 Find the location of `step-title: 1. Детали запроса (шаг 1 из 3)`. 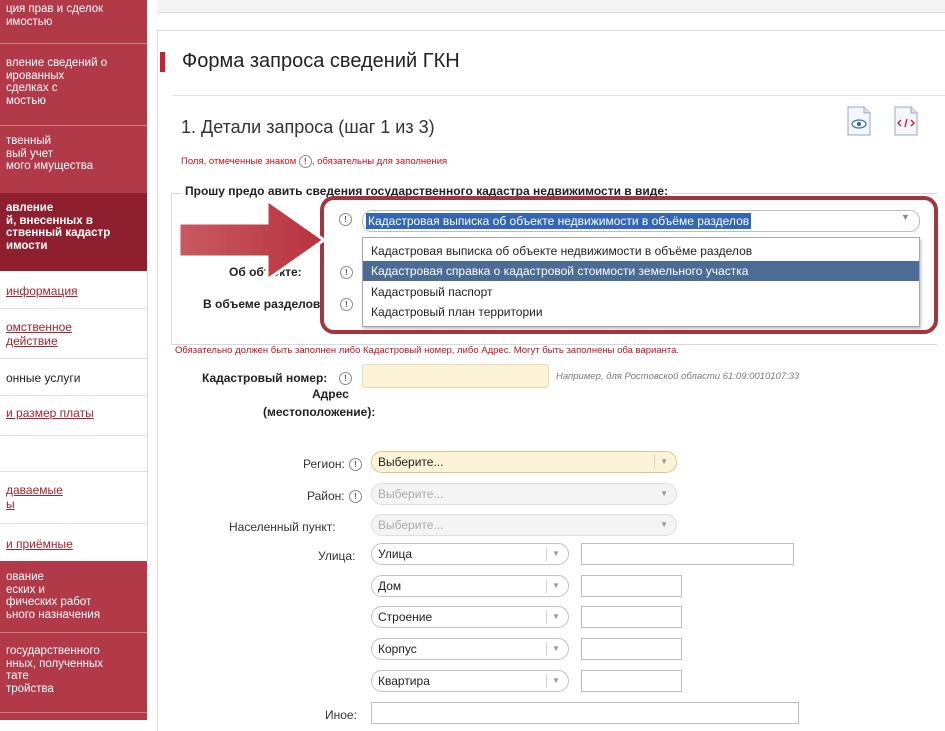

step-title: 1. Детали запроса (шаг 1 из 3) is located at coordinates (308, 127).